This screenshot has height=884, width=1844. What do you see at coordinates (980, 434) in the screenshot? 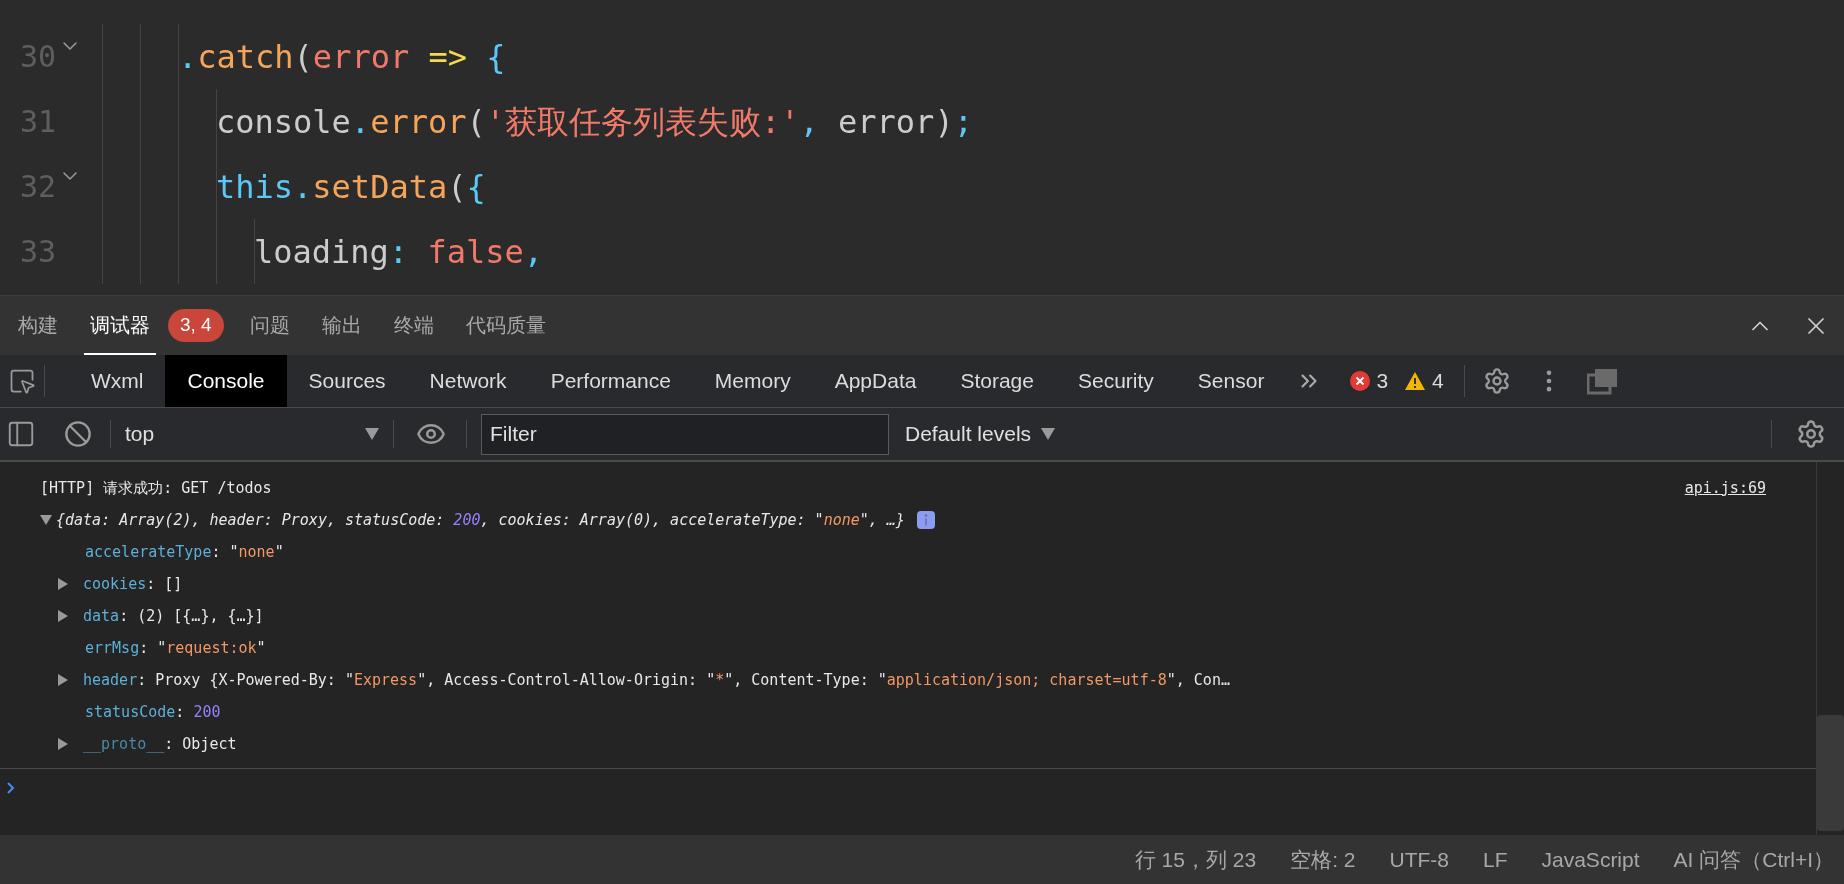
I see `log-levels-dropdown: Default levels` at bounding box center [980, 434].